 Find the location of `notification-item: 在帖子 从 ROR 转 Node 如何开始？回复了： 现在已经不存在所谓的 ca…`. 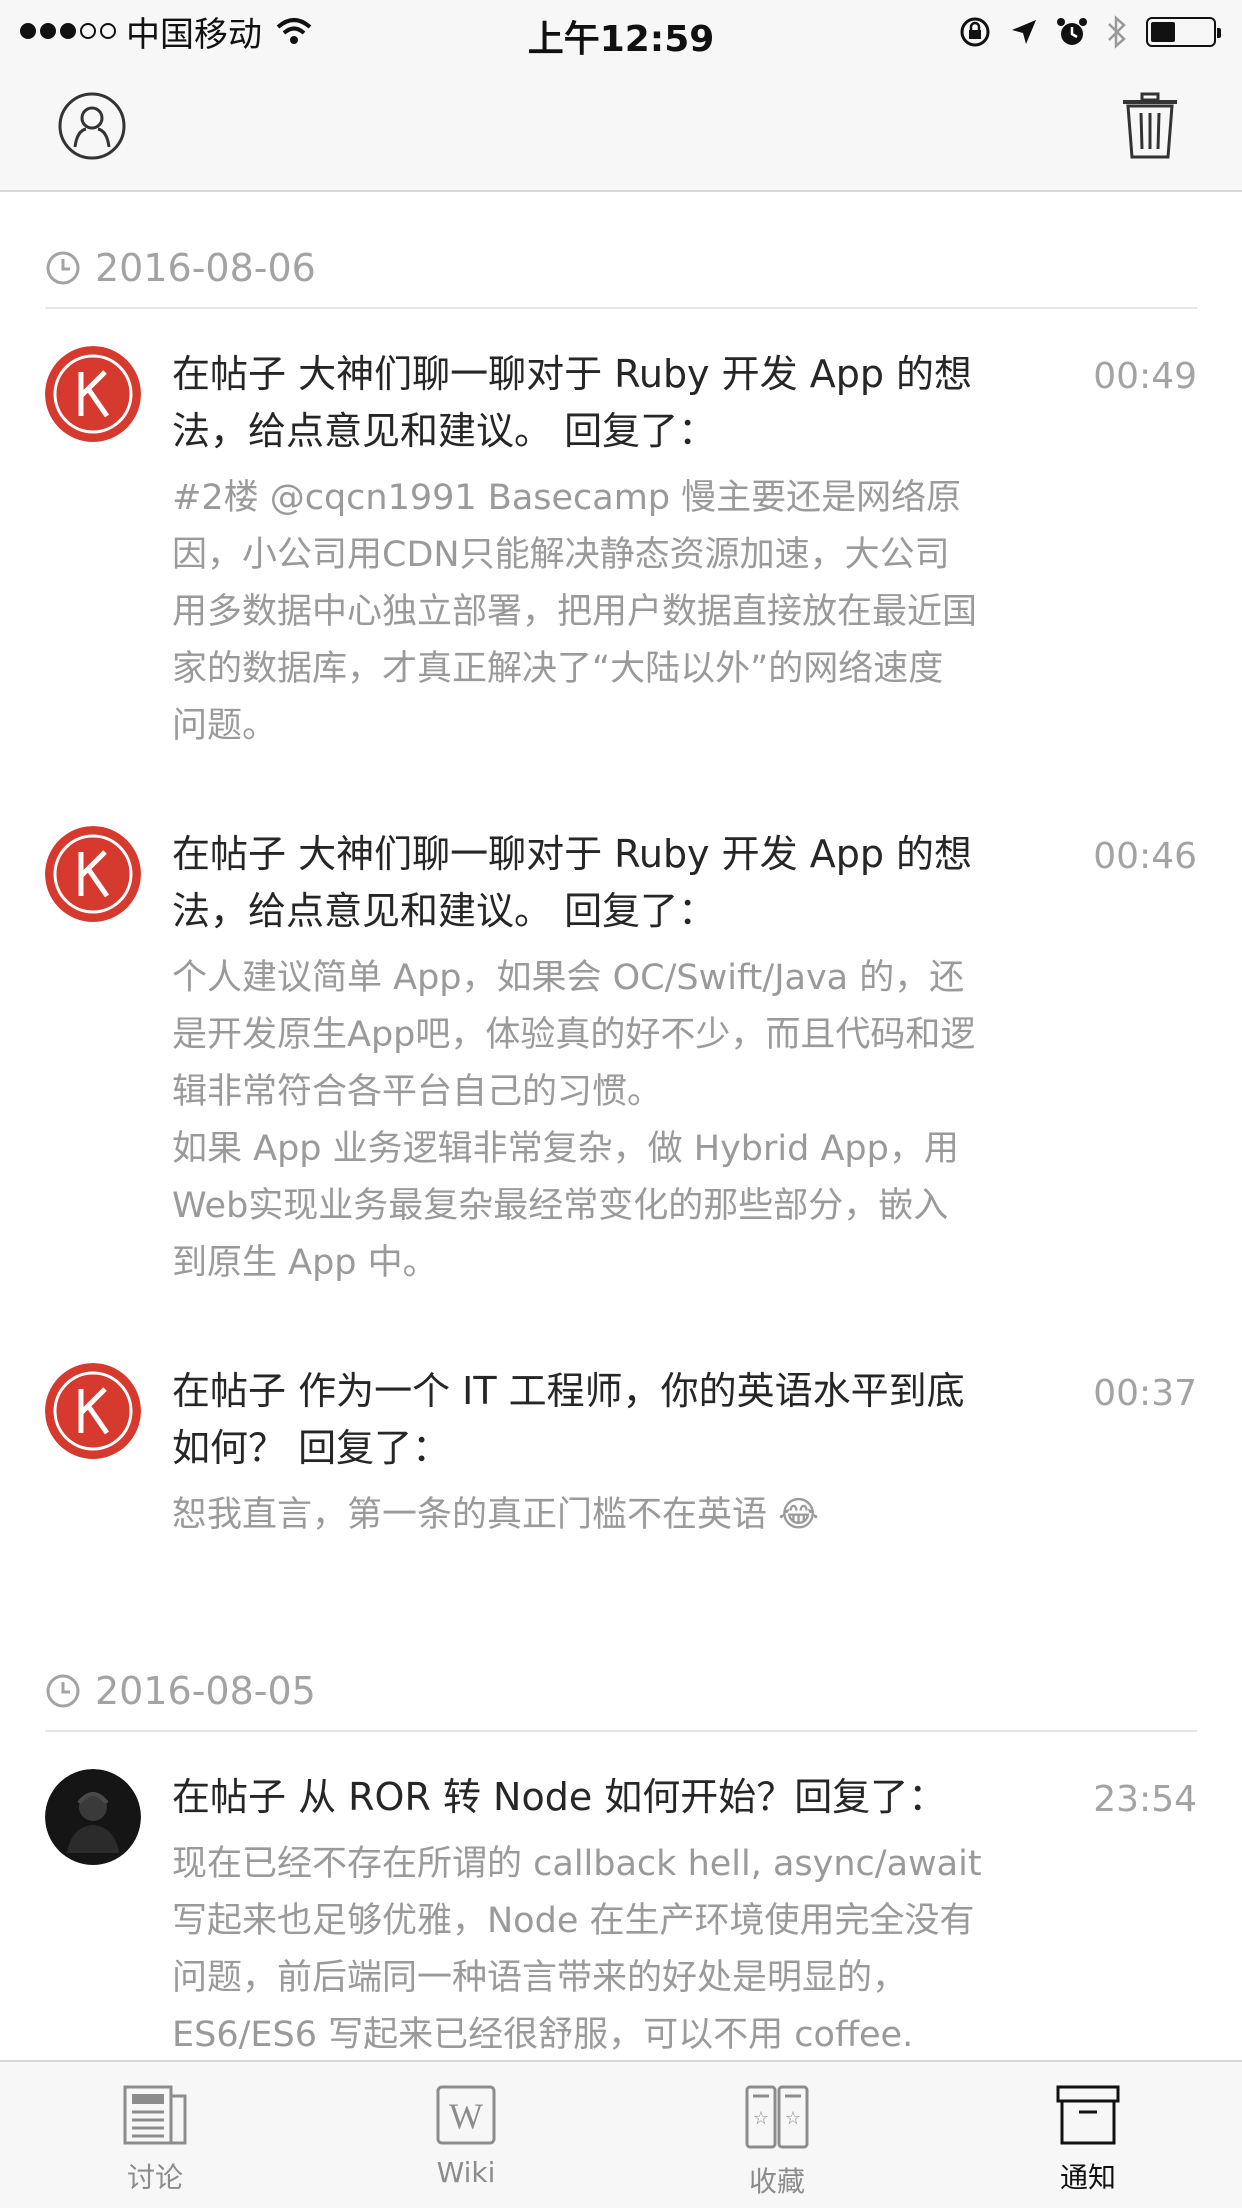

notification-item: 在帖子 从 ROR 转 Node 如何开始？回复了： 现在已经不存在所谓的 ca… is located at coordinates (621, 1914).